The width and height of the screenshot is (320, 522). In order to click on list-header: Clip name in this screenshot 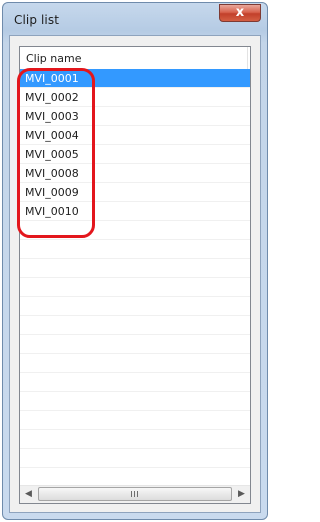, I will do `click(135, 58)`.